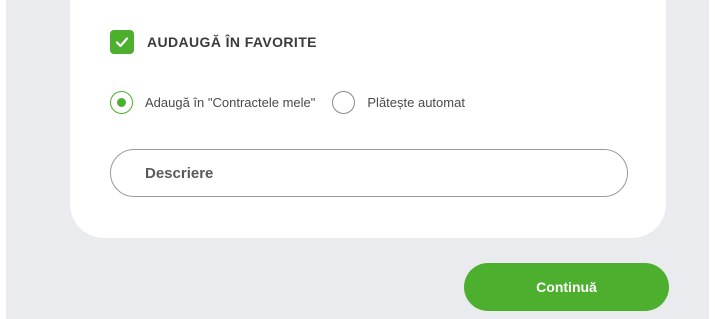 Image resolution: width=715 pixels, height=319 pixels. I want to click on favorites-label: AUDAUGĂ ÎN FAVORITE, so click(232, 41).